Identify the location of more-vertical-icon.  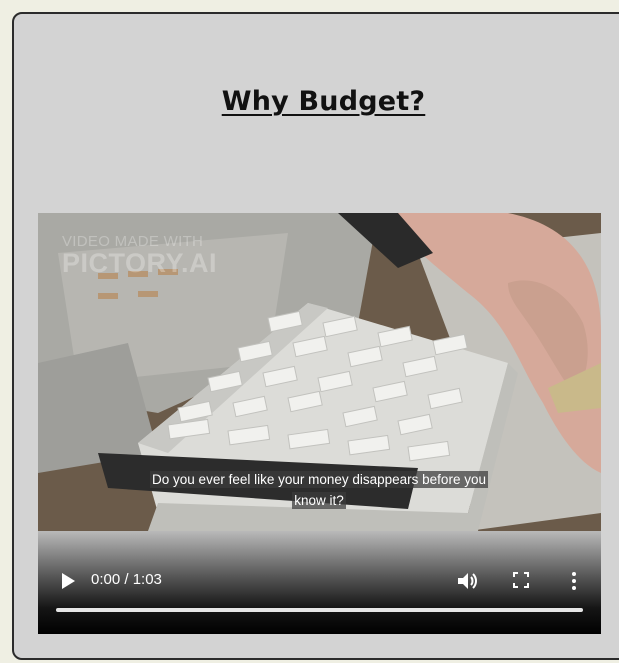
(574, 581).